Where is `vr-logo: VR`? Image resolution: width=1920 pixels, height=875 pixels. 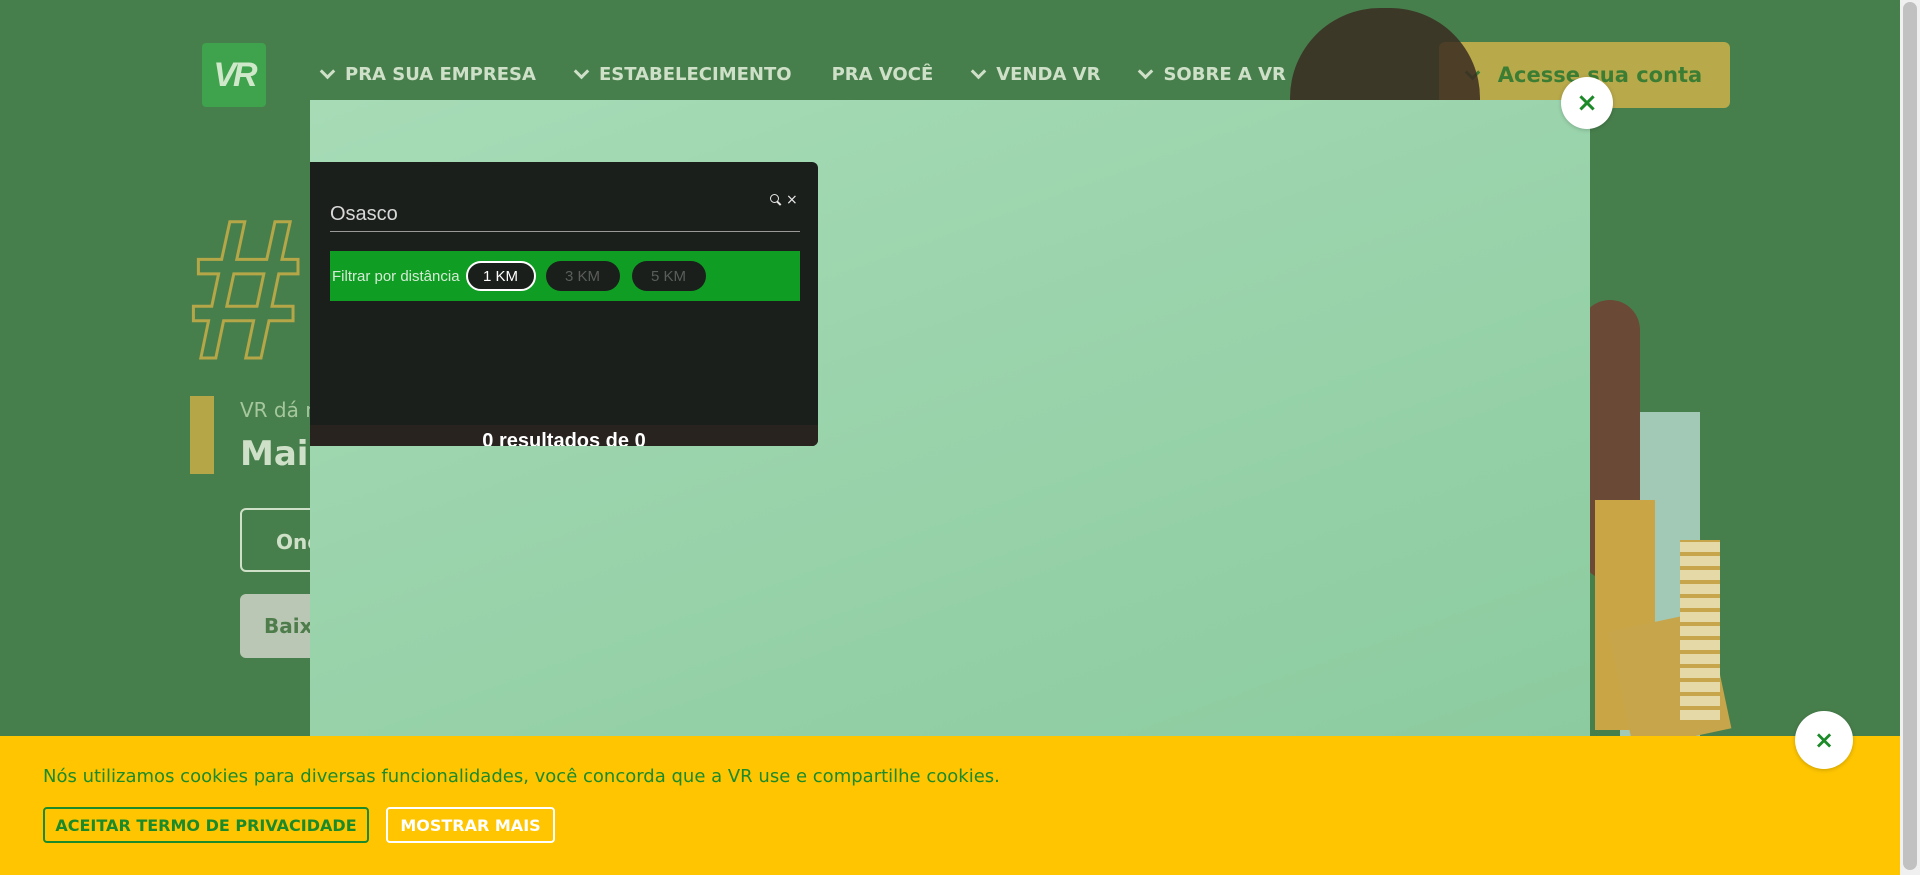 vr-logo: VR is located at coordinates (234, 75).